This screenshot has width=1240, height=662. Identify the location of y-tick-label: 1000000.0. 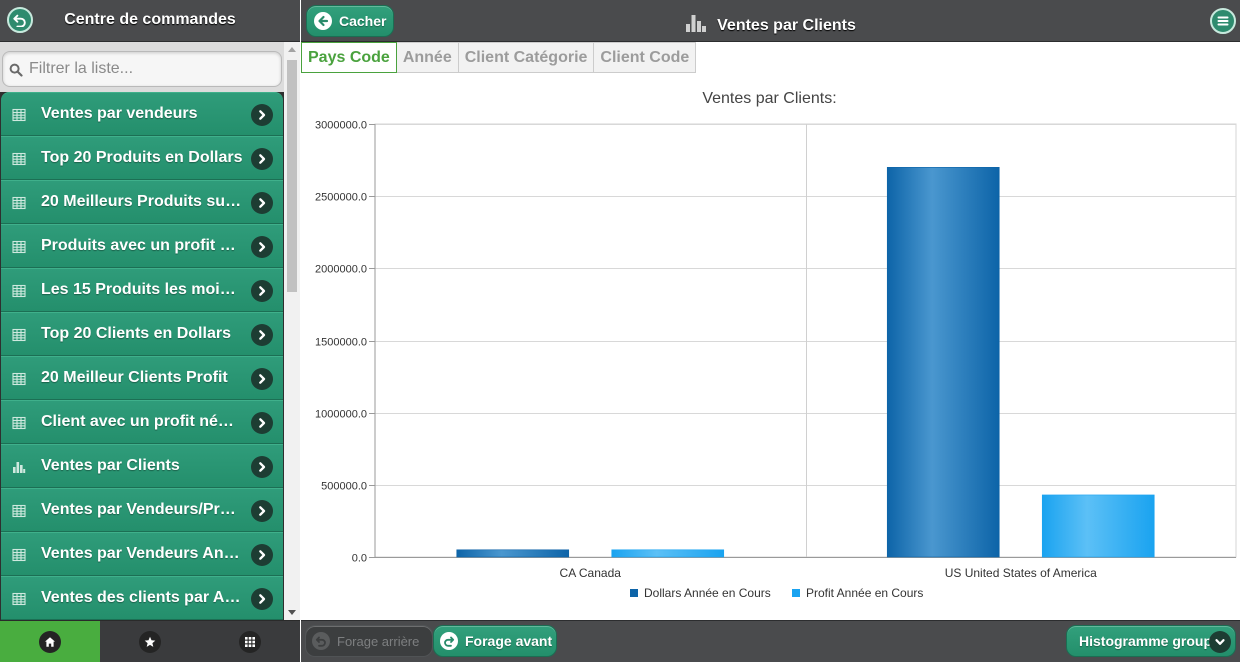
(341, 415).